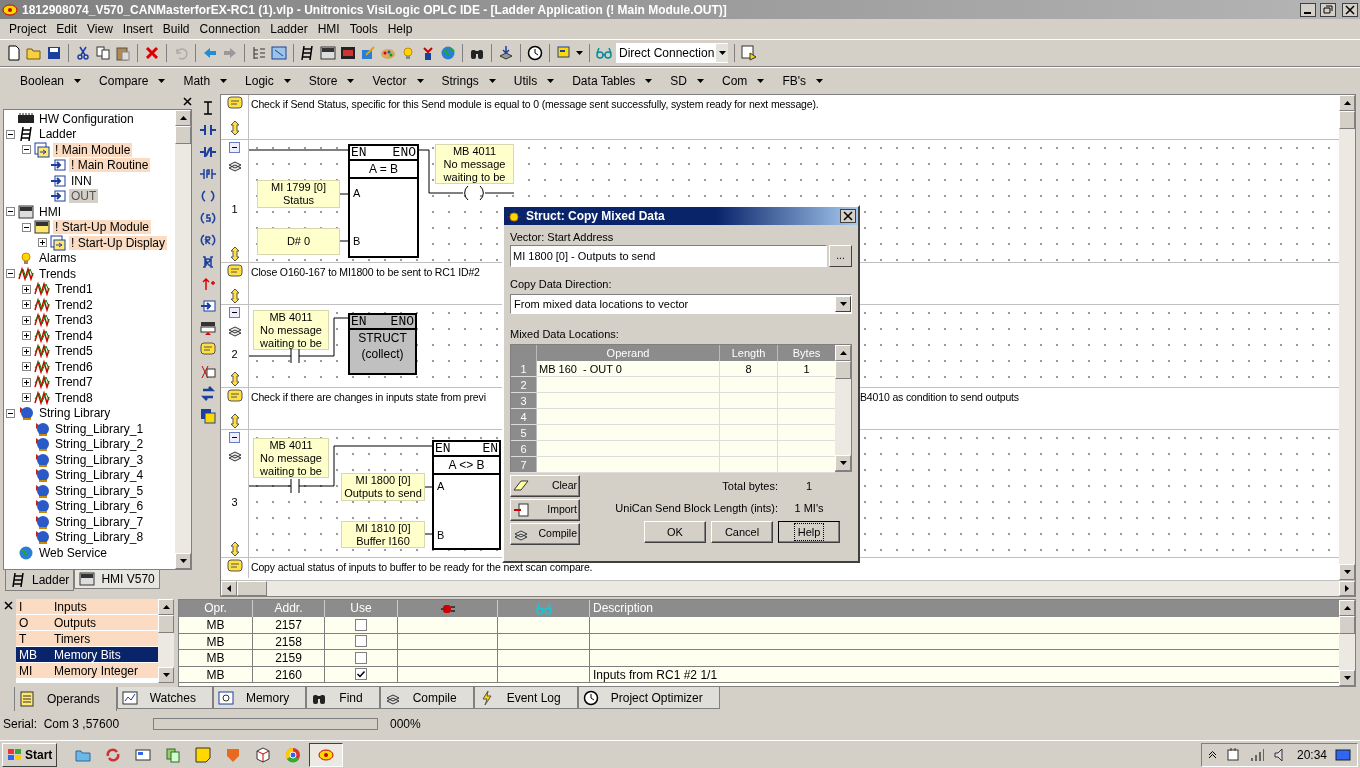 The height and width of the screenshot is (768, 1360). Describe the element at coordinates (52, 80) in the screenshot. I see `function-menu: Boolean` at that location.